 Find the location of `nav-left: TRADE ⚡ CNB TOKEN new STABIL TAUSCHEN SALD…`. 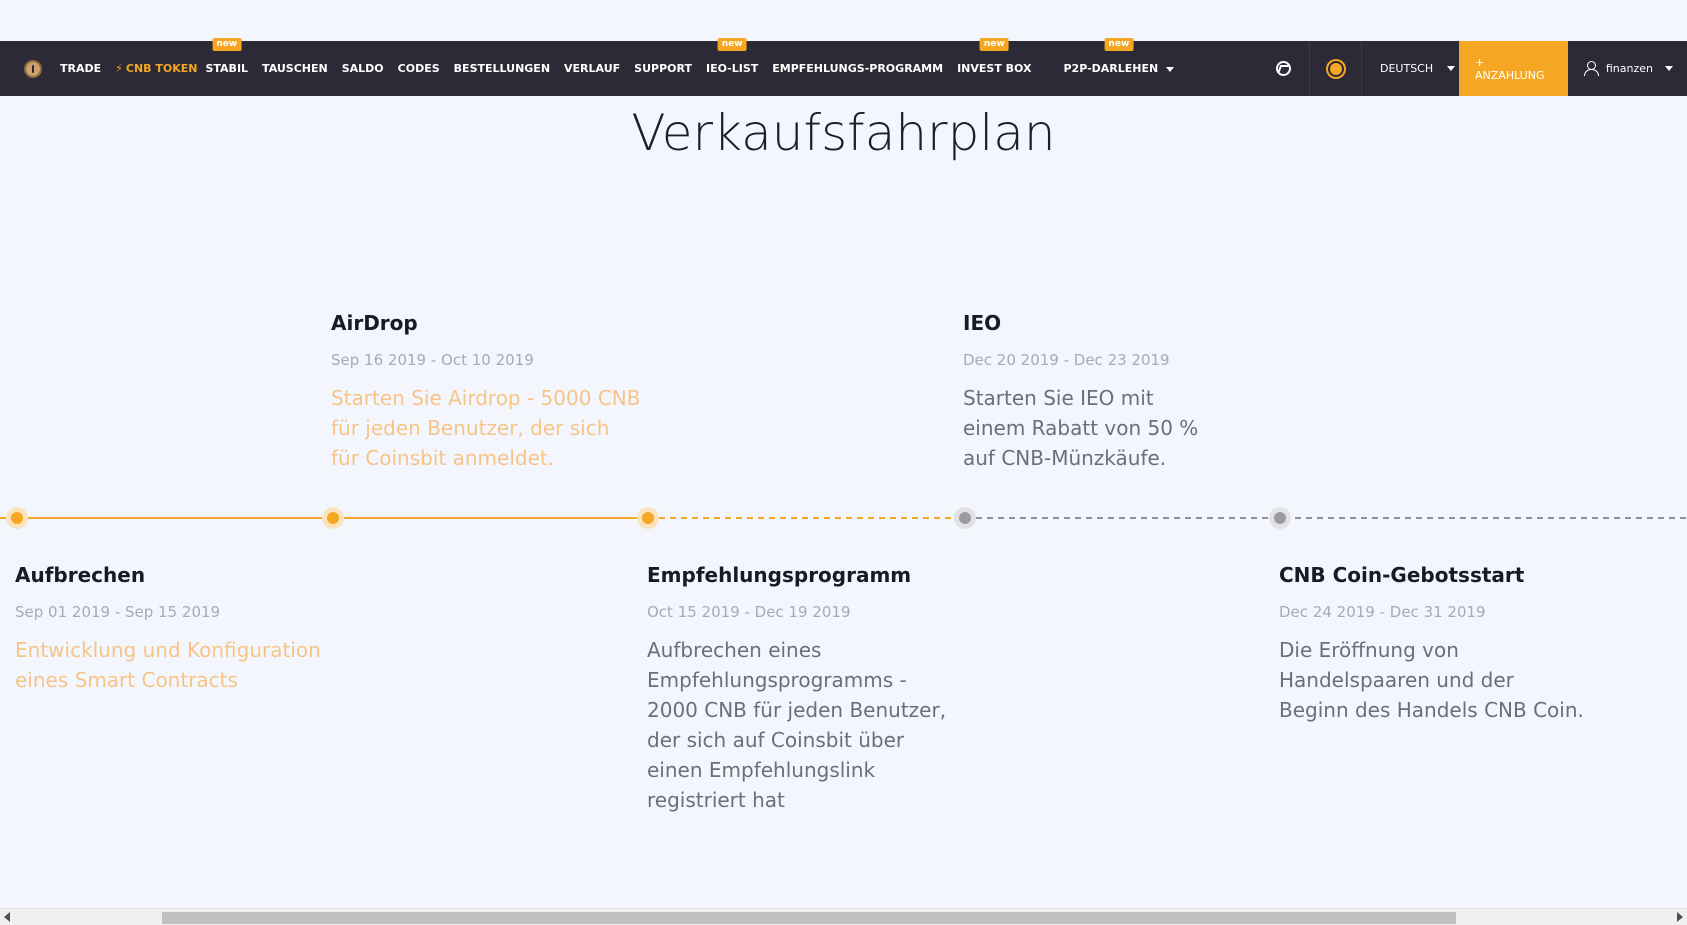

nav-left: TRADE ⚡ CNB TOKEN new STABIL TAUSCHEN SALD… is located at coordinates (594, 67).